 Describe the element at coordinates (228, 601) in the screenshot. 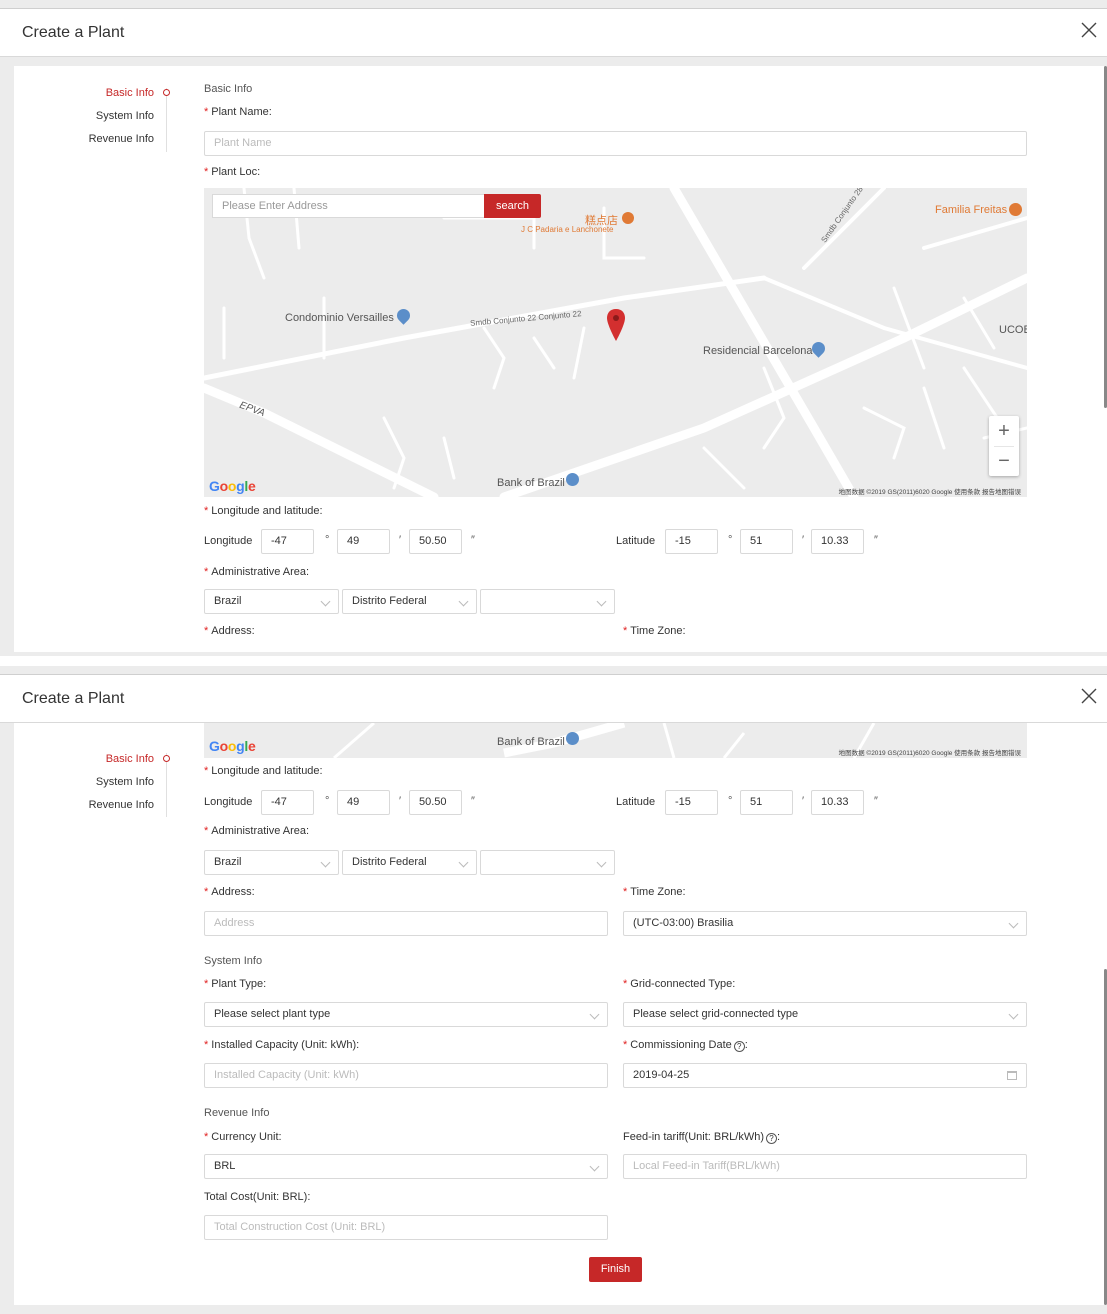

I see `country-value: Brazil` at that location.